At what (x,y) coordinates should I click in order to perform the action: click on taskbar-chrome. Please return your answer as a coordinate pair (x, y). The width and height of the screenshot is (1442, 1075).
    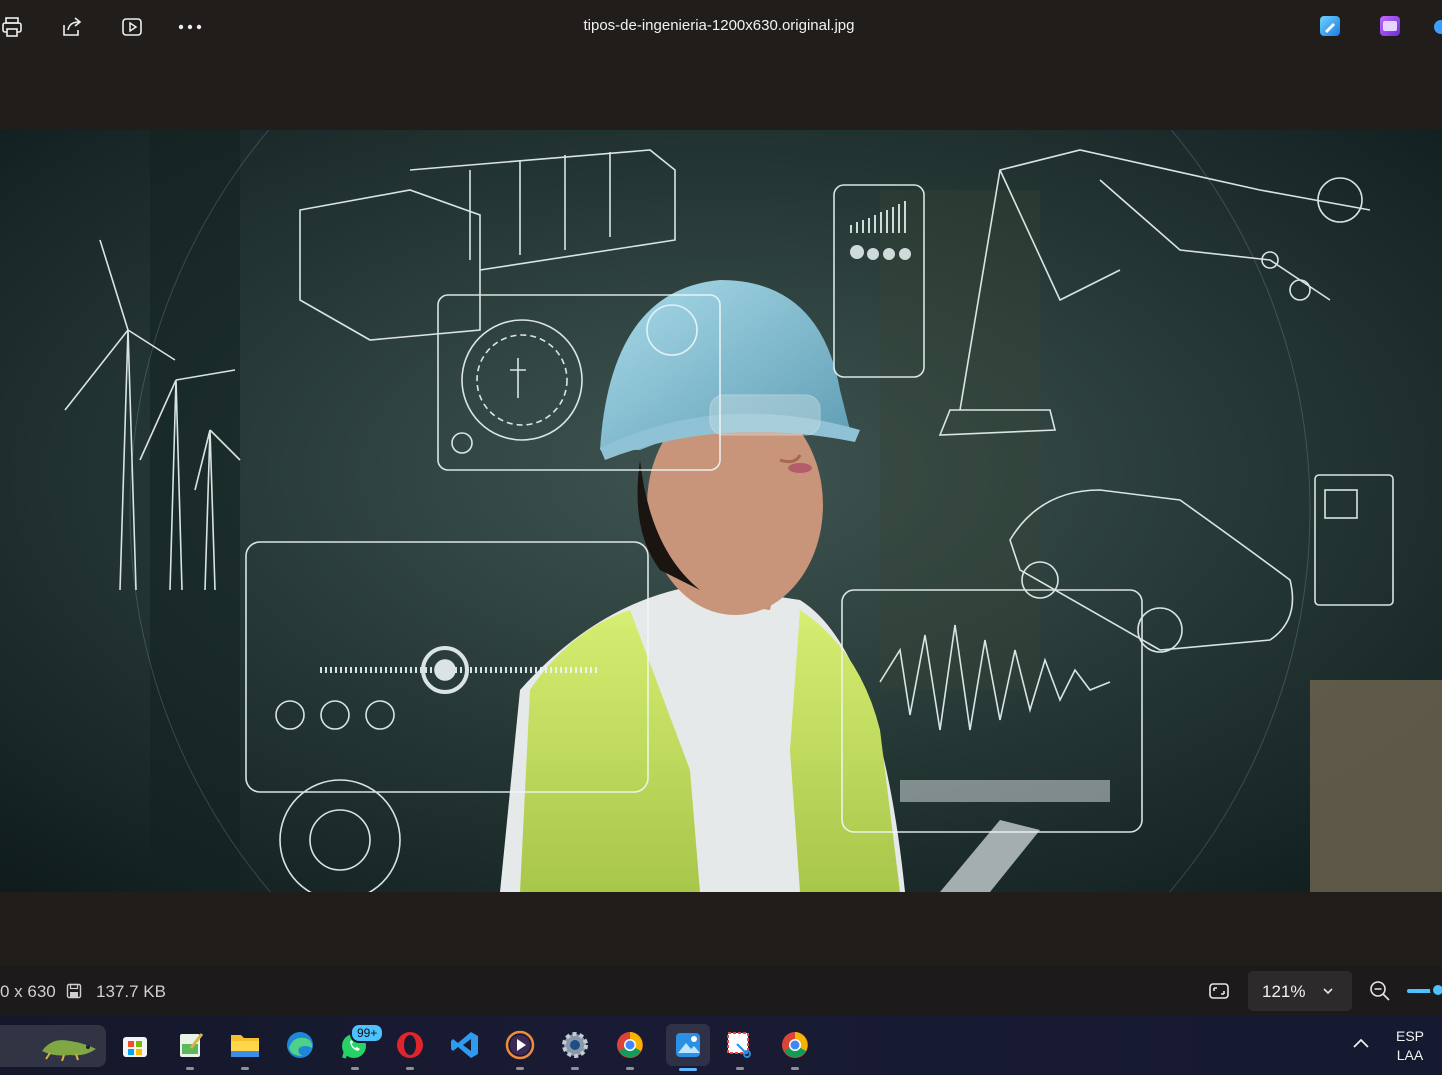
    Looking at the image, I should click on (630, 1048).